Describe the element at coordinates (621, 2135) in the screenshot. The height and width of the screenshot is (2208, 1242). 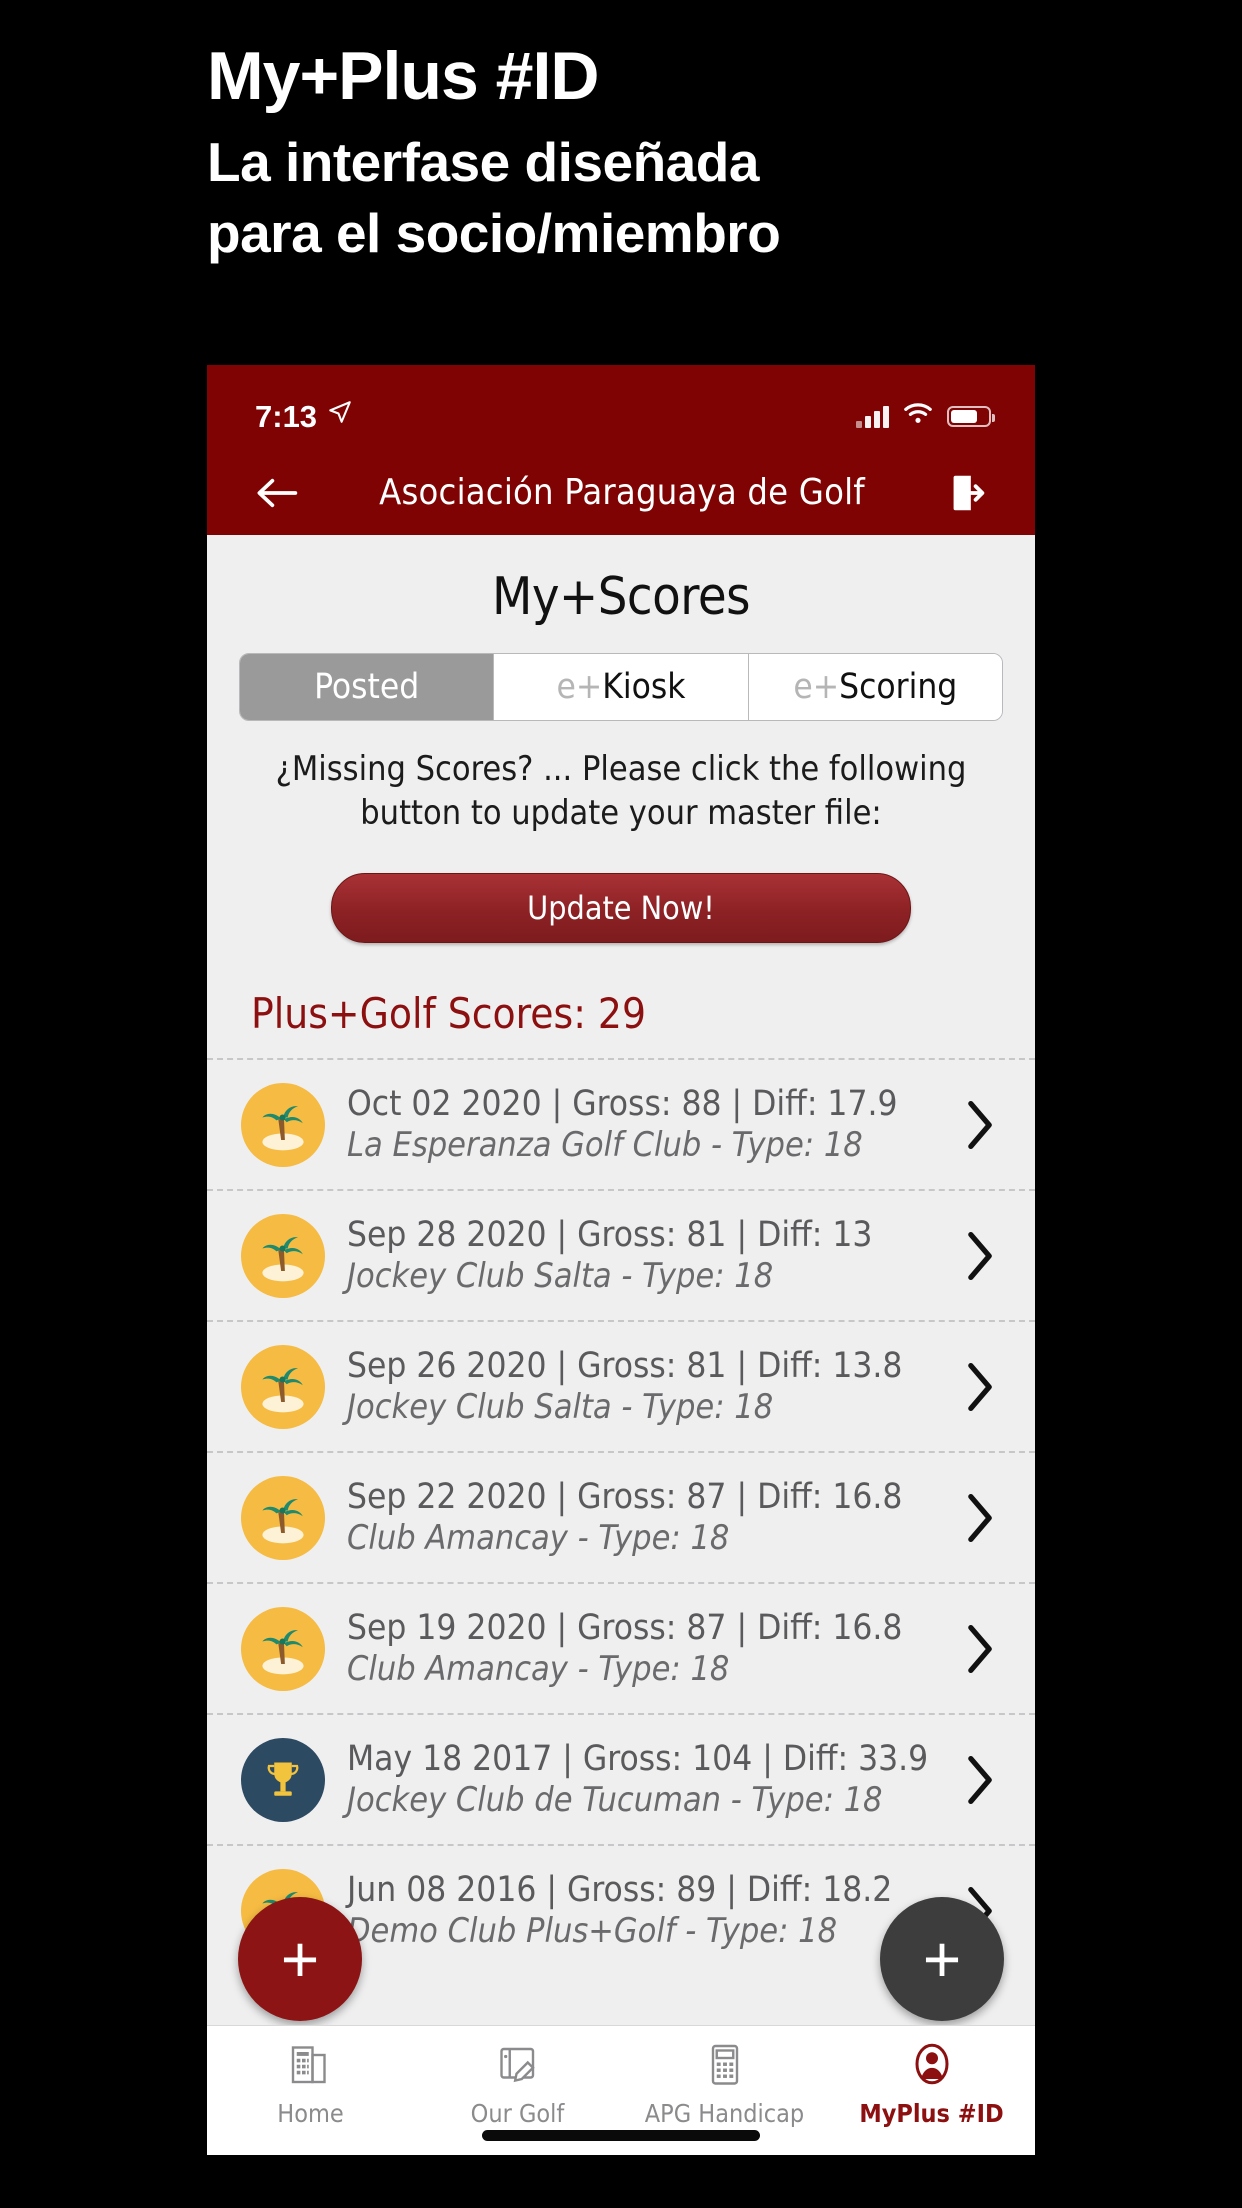
I see `home-indicator` at that location.